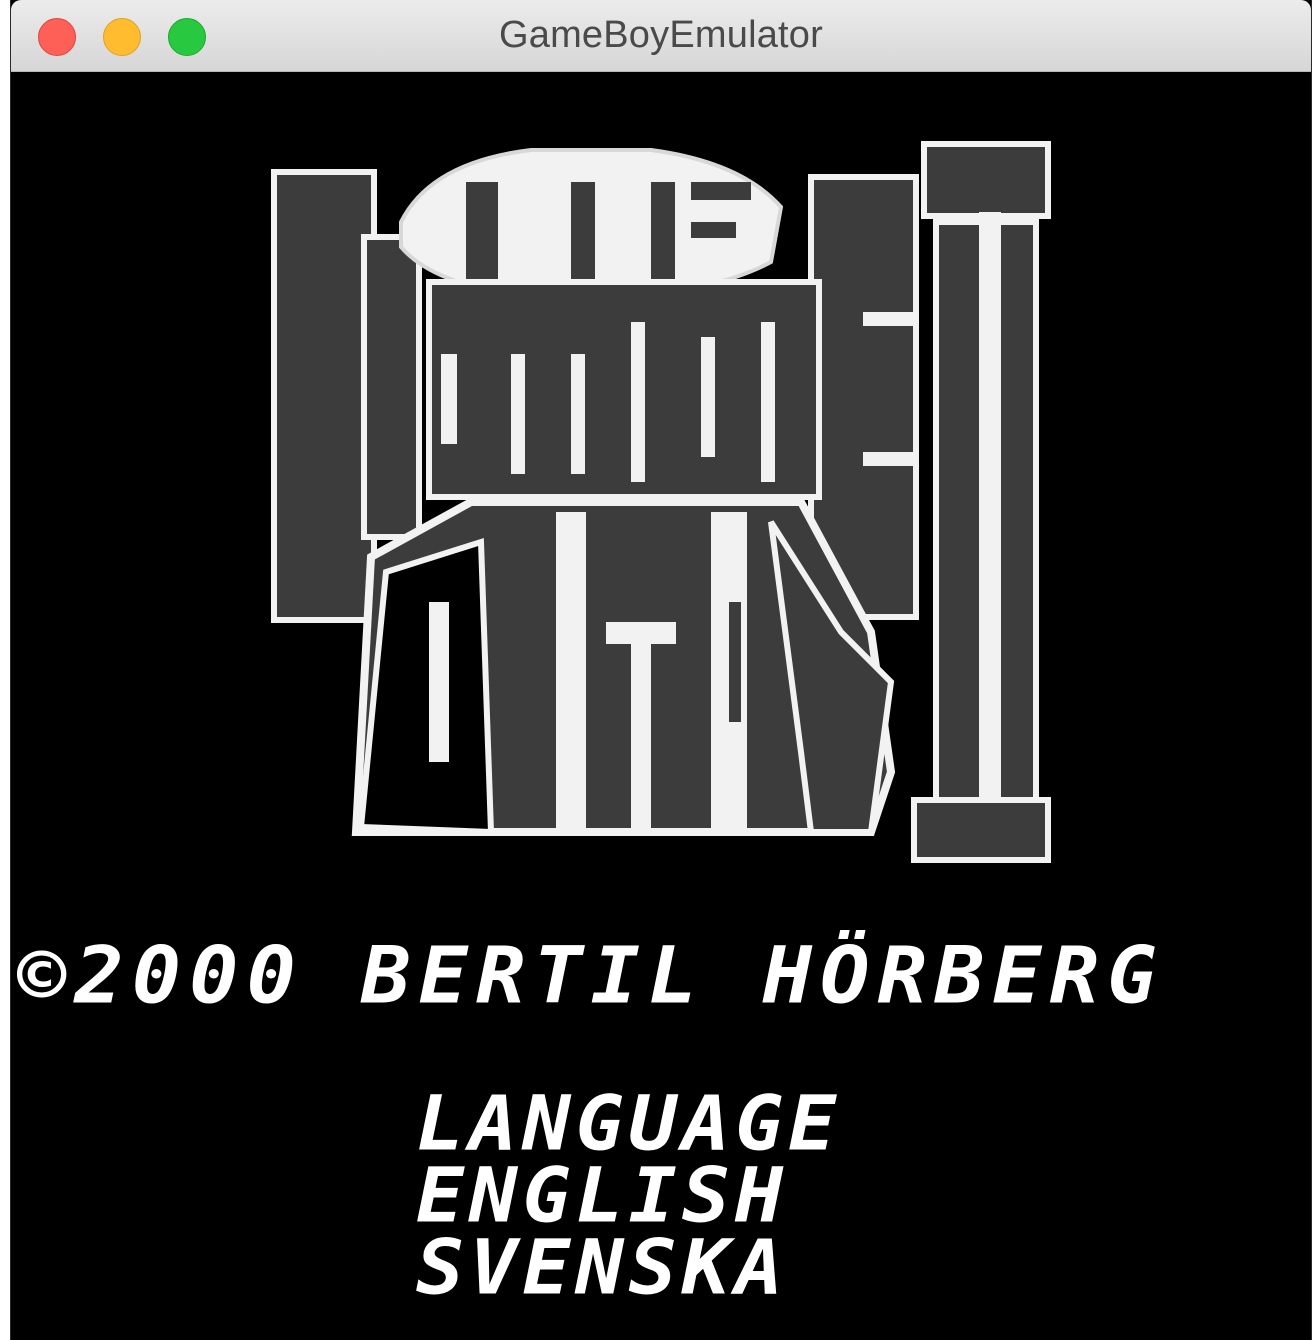 Image resolution: width=1312 pixels, height=1340 pixels. What do you see at coordinates (981, 502) in the screenshot?
I see `logo-roman-two` at bounding box center [981, 502].